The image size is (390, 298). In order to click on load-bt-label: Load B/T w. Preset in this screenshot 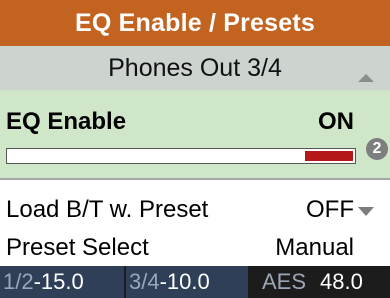, I will do `click(107, 209)`.